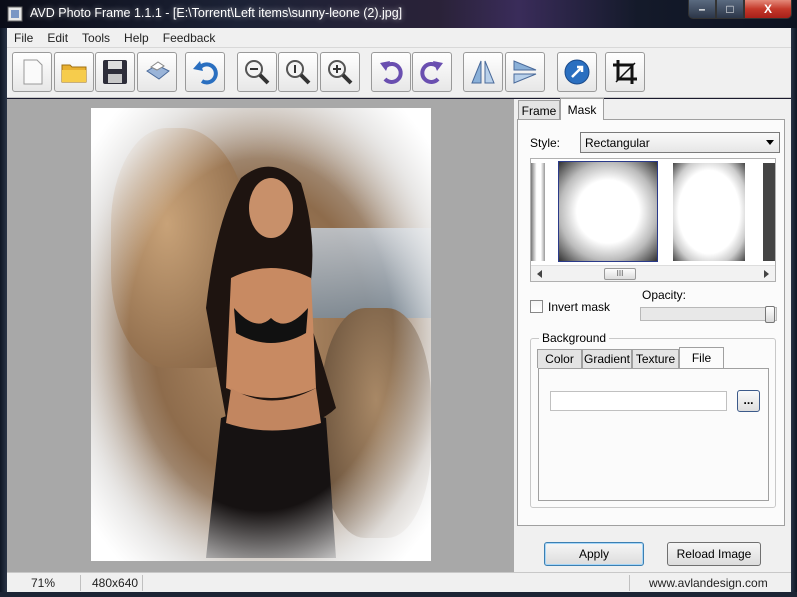 Image resolution: width=797 pixels, height=597 pixels. I want to click on file-path-input, so click(638, 401).